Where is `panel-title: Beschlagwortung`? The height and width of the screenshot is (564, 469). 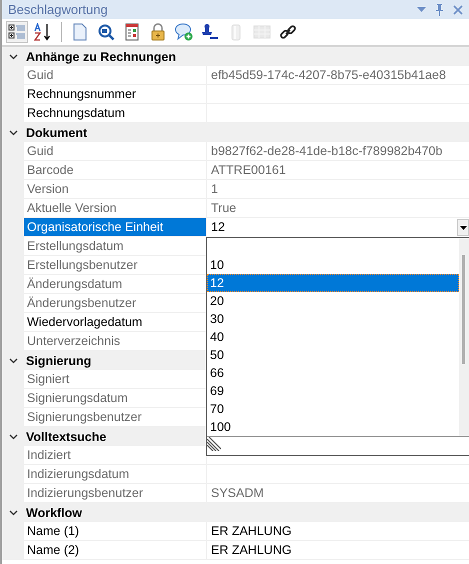 panel-title: Beschlagwortung is located at coordinates (58, 9).